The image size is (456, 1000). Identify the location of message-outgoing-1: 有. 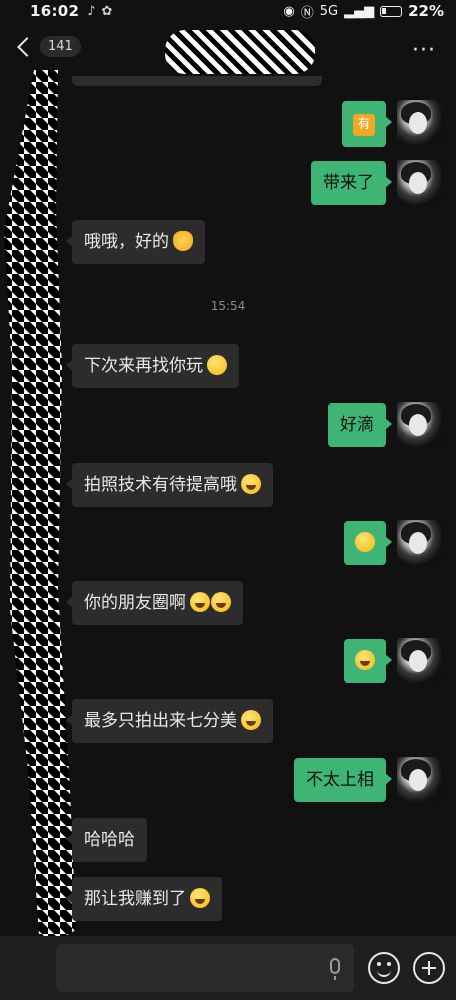
(367, 124).